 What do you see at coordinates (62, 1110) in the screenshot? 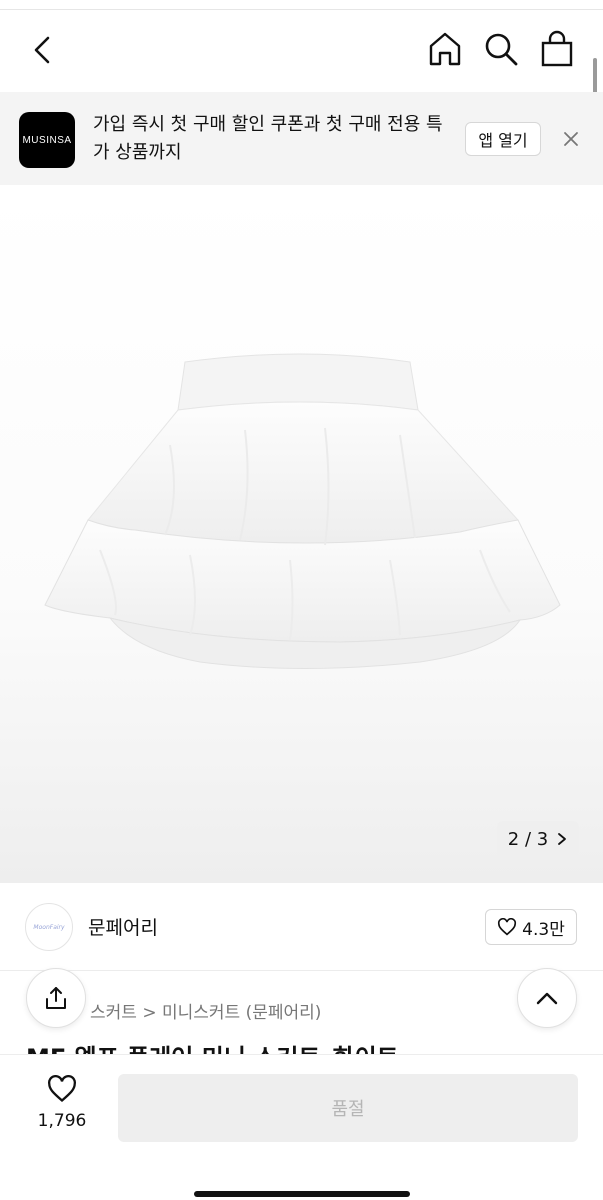
I see `wishlist-button: 1,796` at bounding box center [62, 1110].